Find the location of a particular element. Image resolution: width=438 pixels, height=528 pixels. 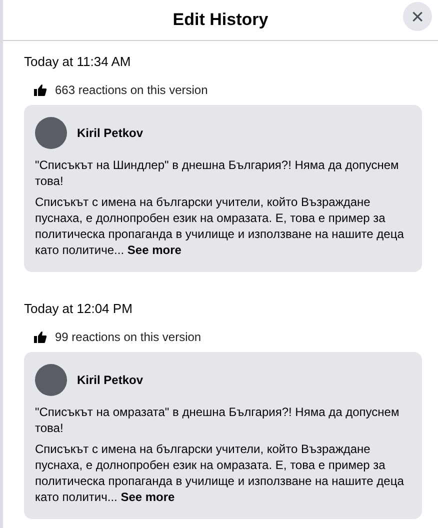

post-text: Списъкът с имена на български учители, който Възраждане пуснаха, е долнопробен език на омразата. Е, това е пример за политическа пропаганда в училище и използване на нашите деца като политиче... See more is located at coordinates (220, 226).